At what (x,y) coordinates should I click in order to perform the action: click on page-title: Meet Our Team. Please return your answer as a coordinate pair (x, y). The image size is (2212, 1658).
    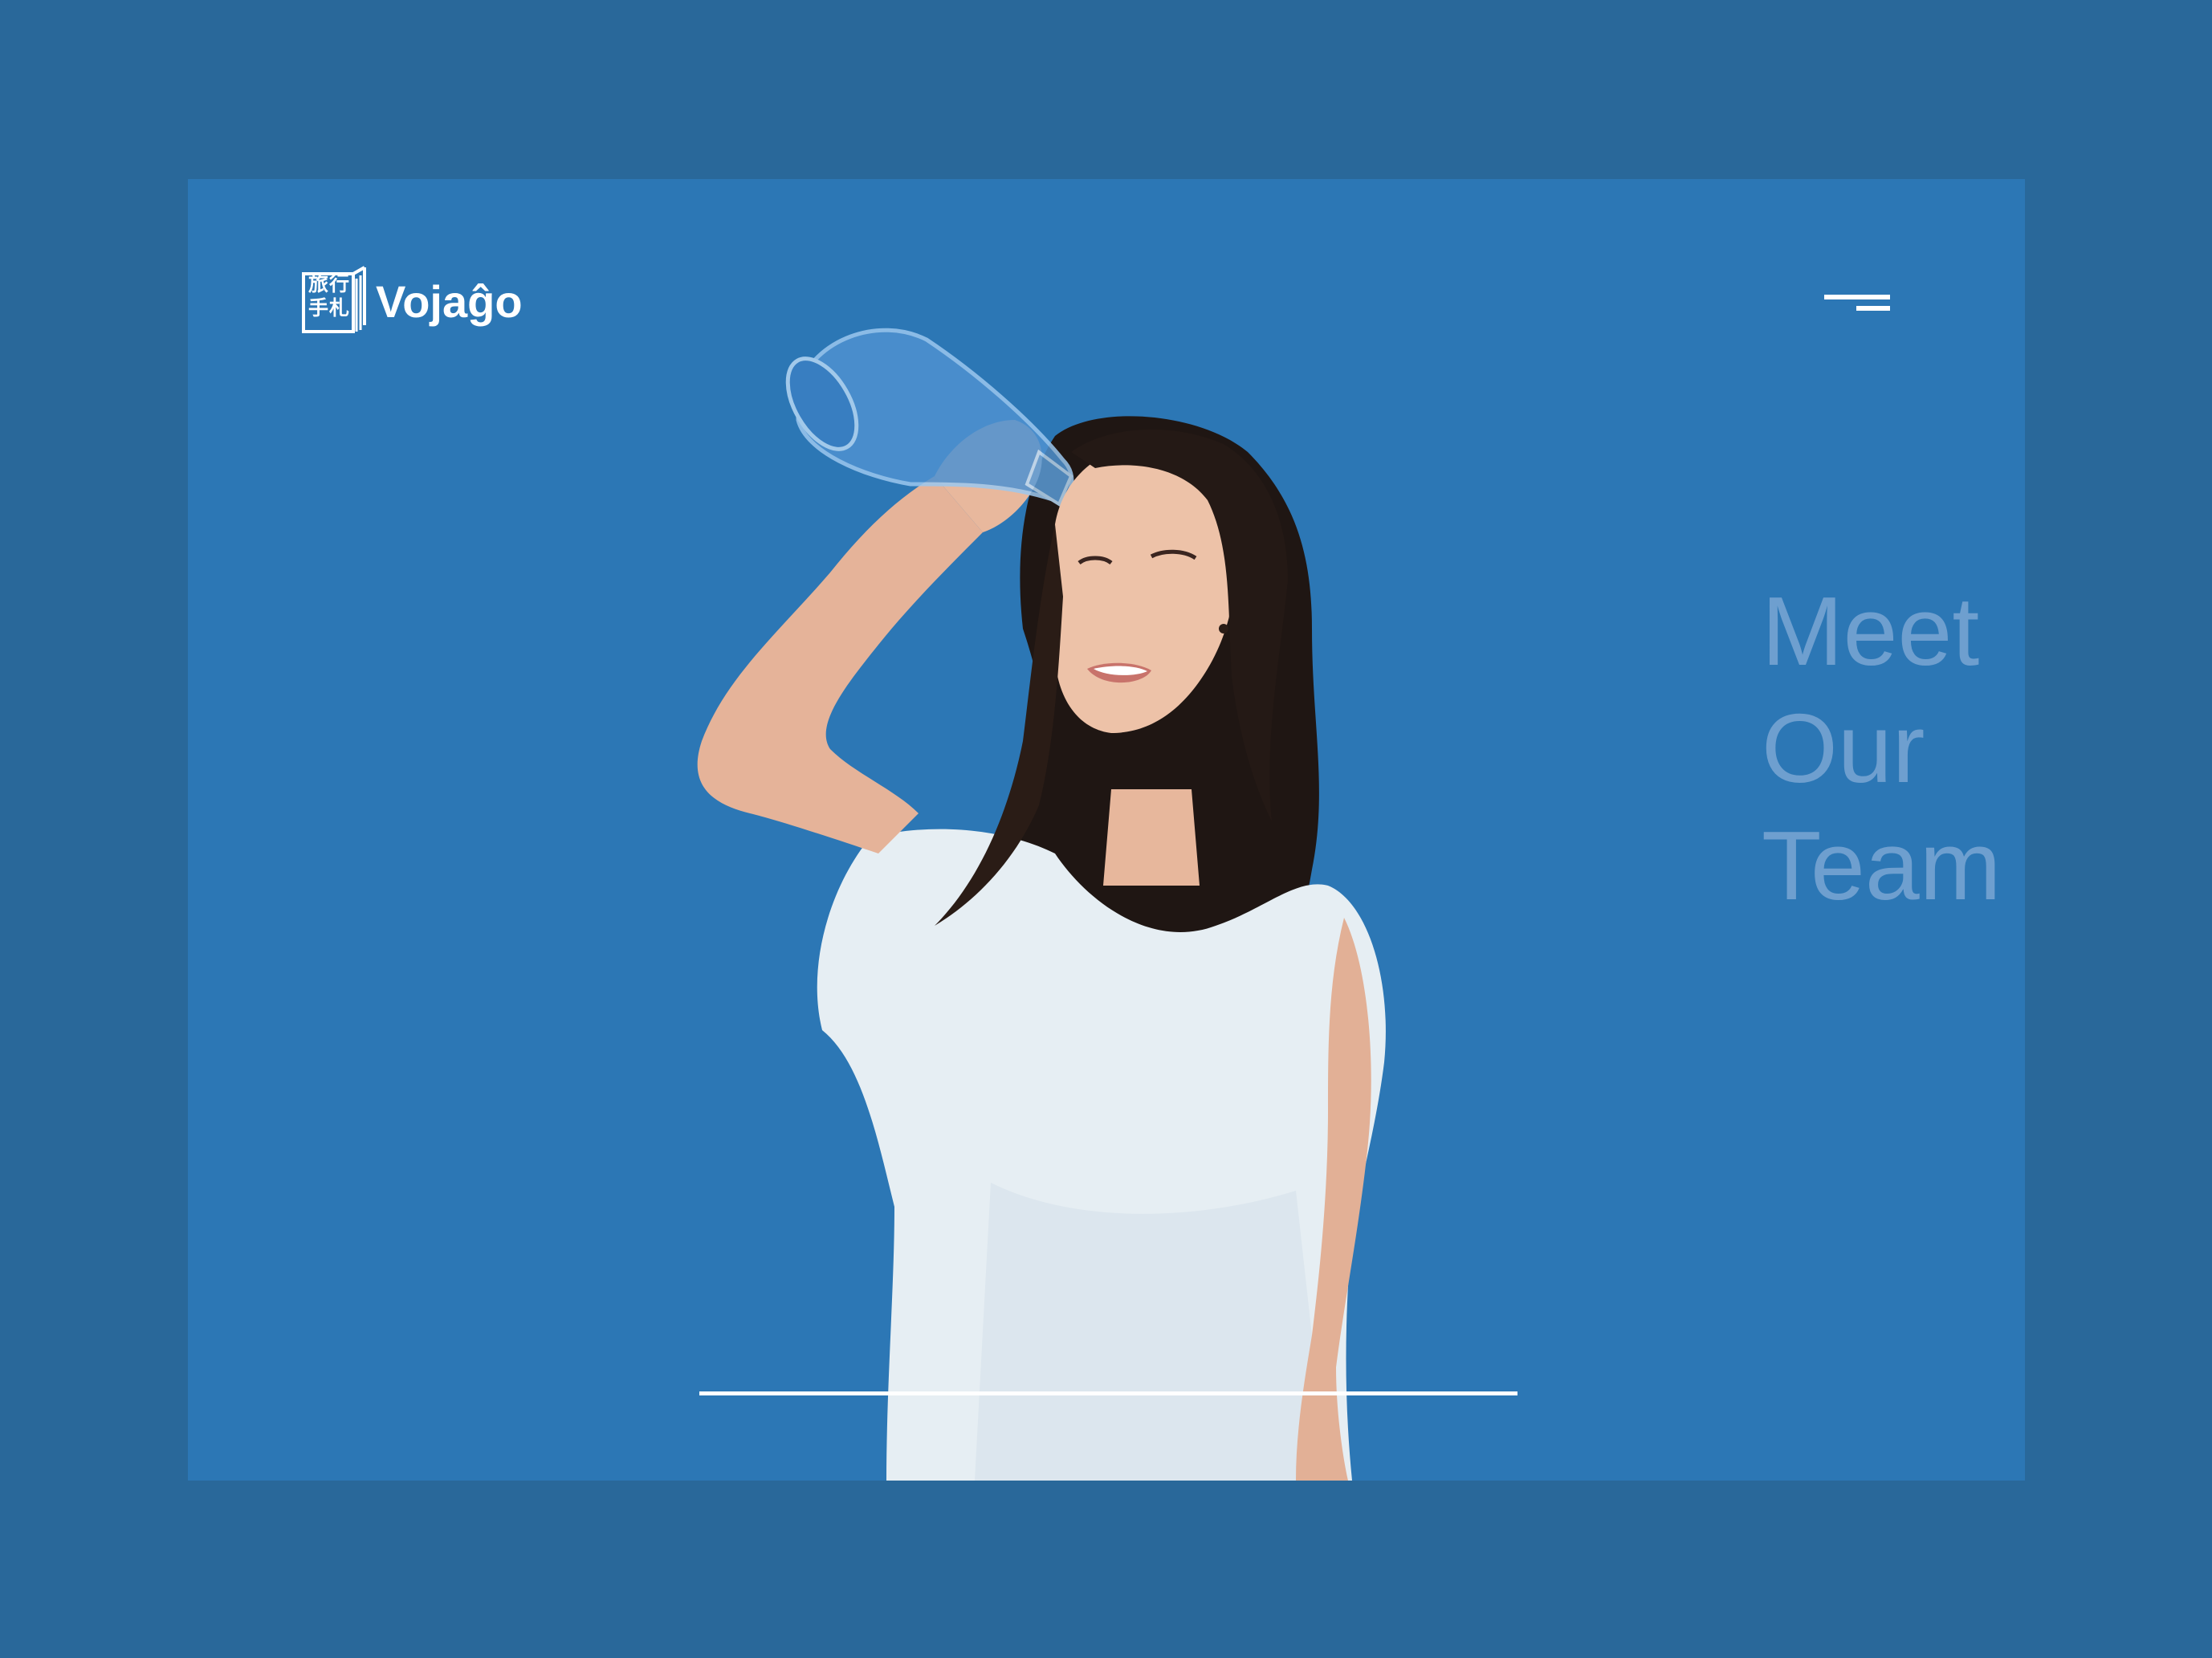
    Looking at the image, I should click on (1890, 748).